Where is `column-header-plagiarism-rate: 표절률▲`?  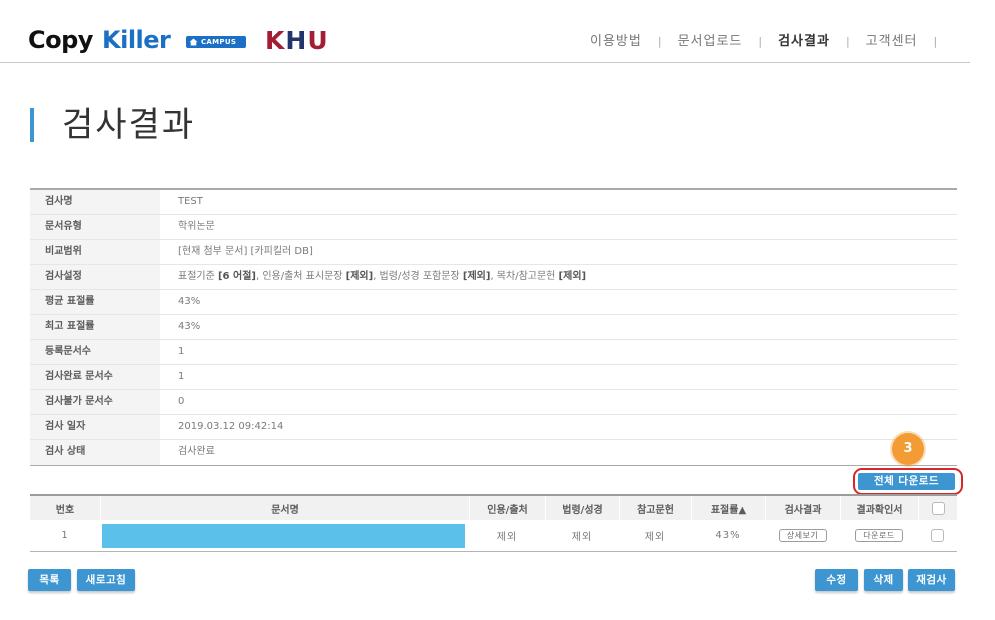
column-header-plagiarism-rate: 표절률▲ is located at coordinates (728, 508).